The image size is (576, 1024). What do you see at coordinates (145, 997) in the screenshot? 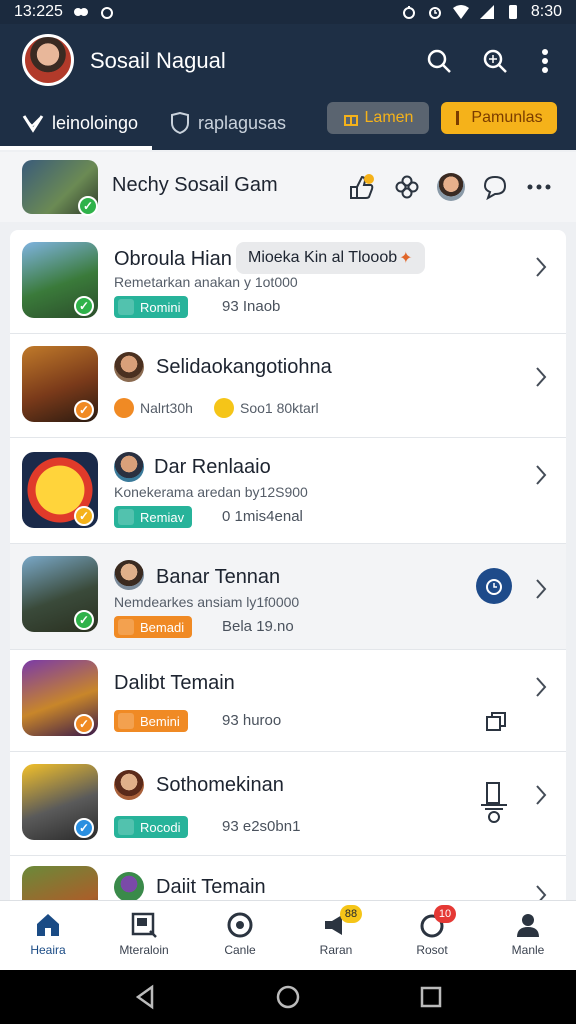
I see `back-icon` at bounding box center [145, 997].